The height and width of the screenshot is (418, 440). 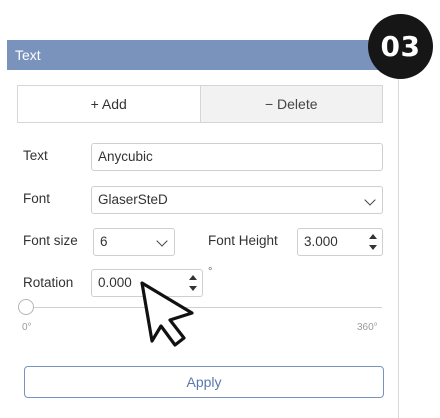 I want to click on mouse-pointer-icon, so click(x=167, y=314).